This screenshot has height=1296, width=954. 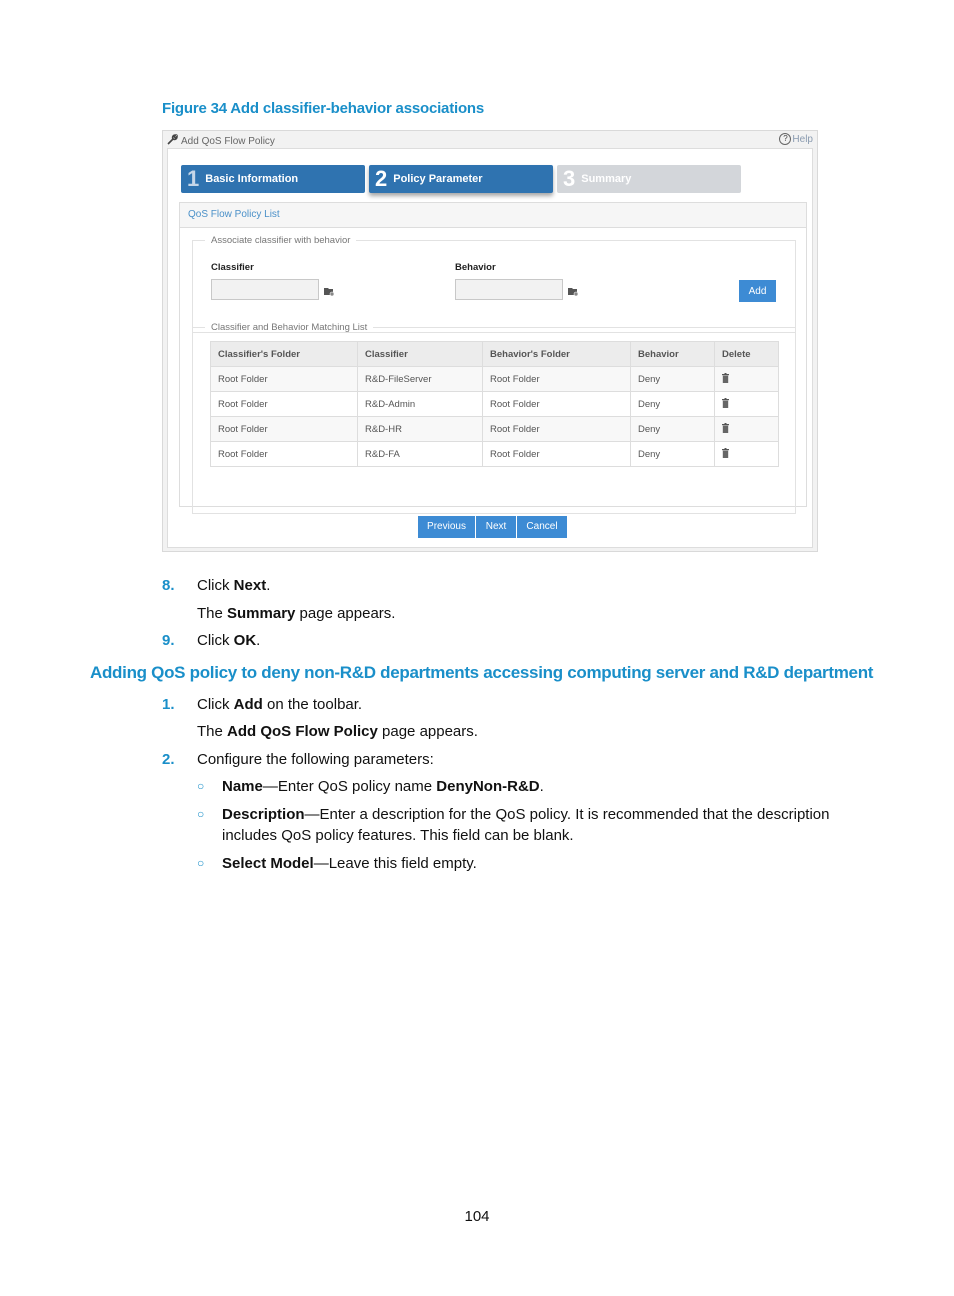 What do you see at coordinates (420, 354) in the screenshot?
I see `column-header: Classifier` at bounding box center [420, 354].